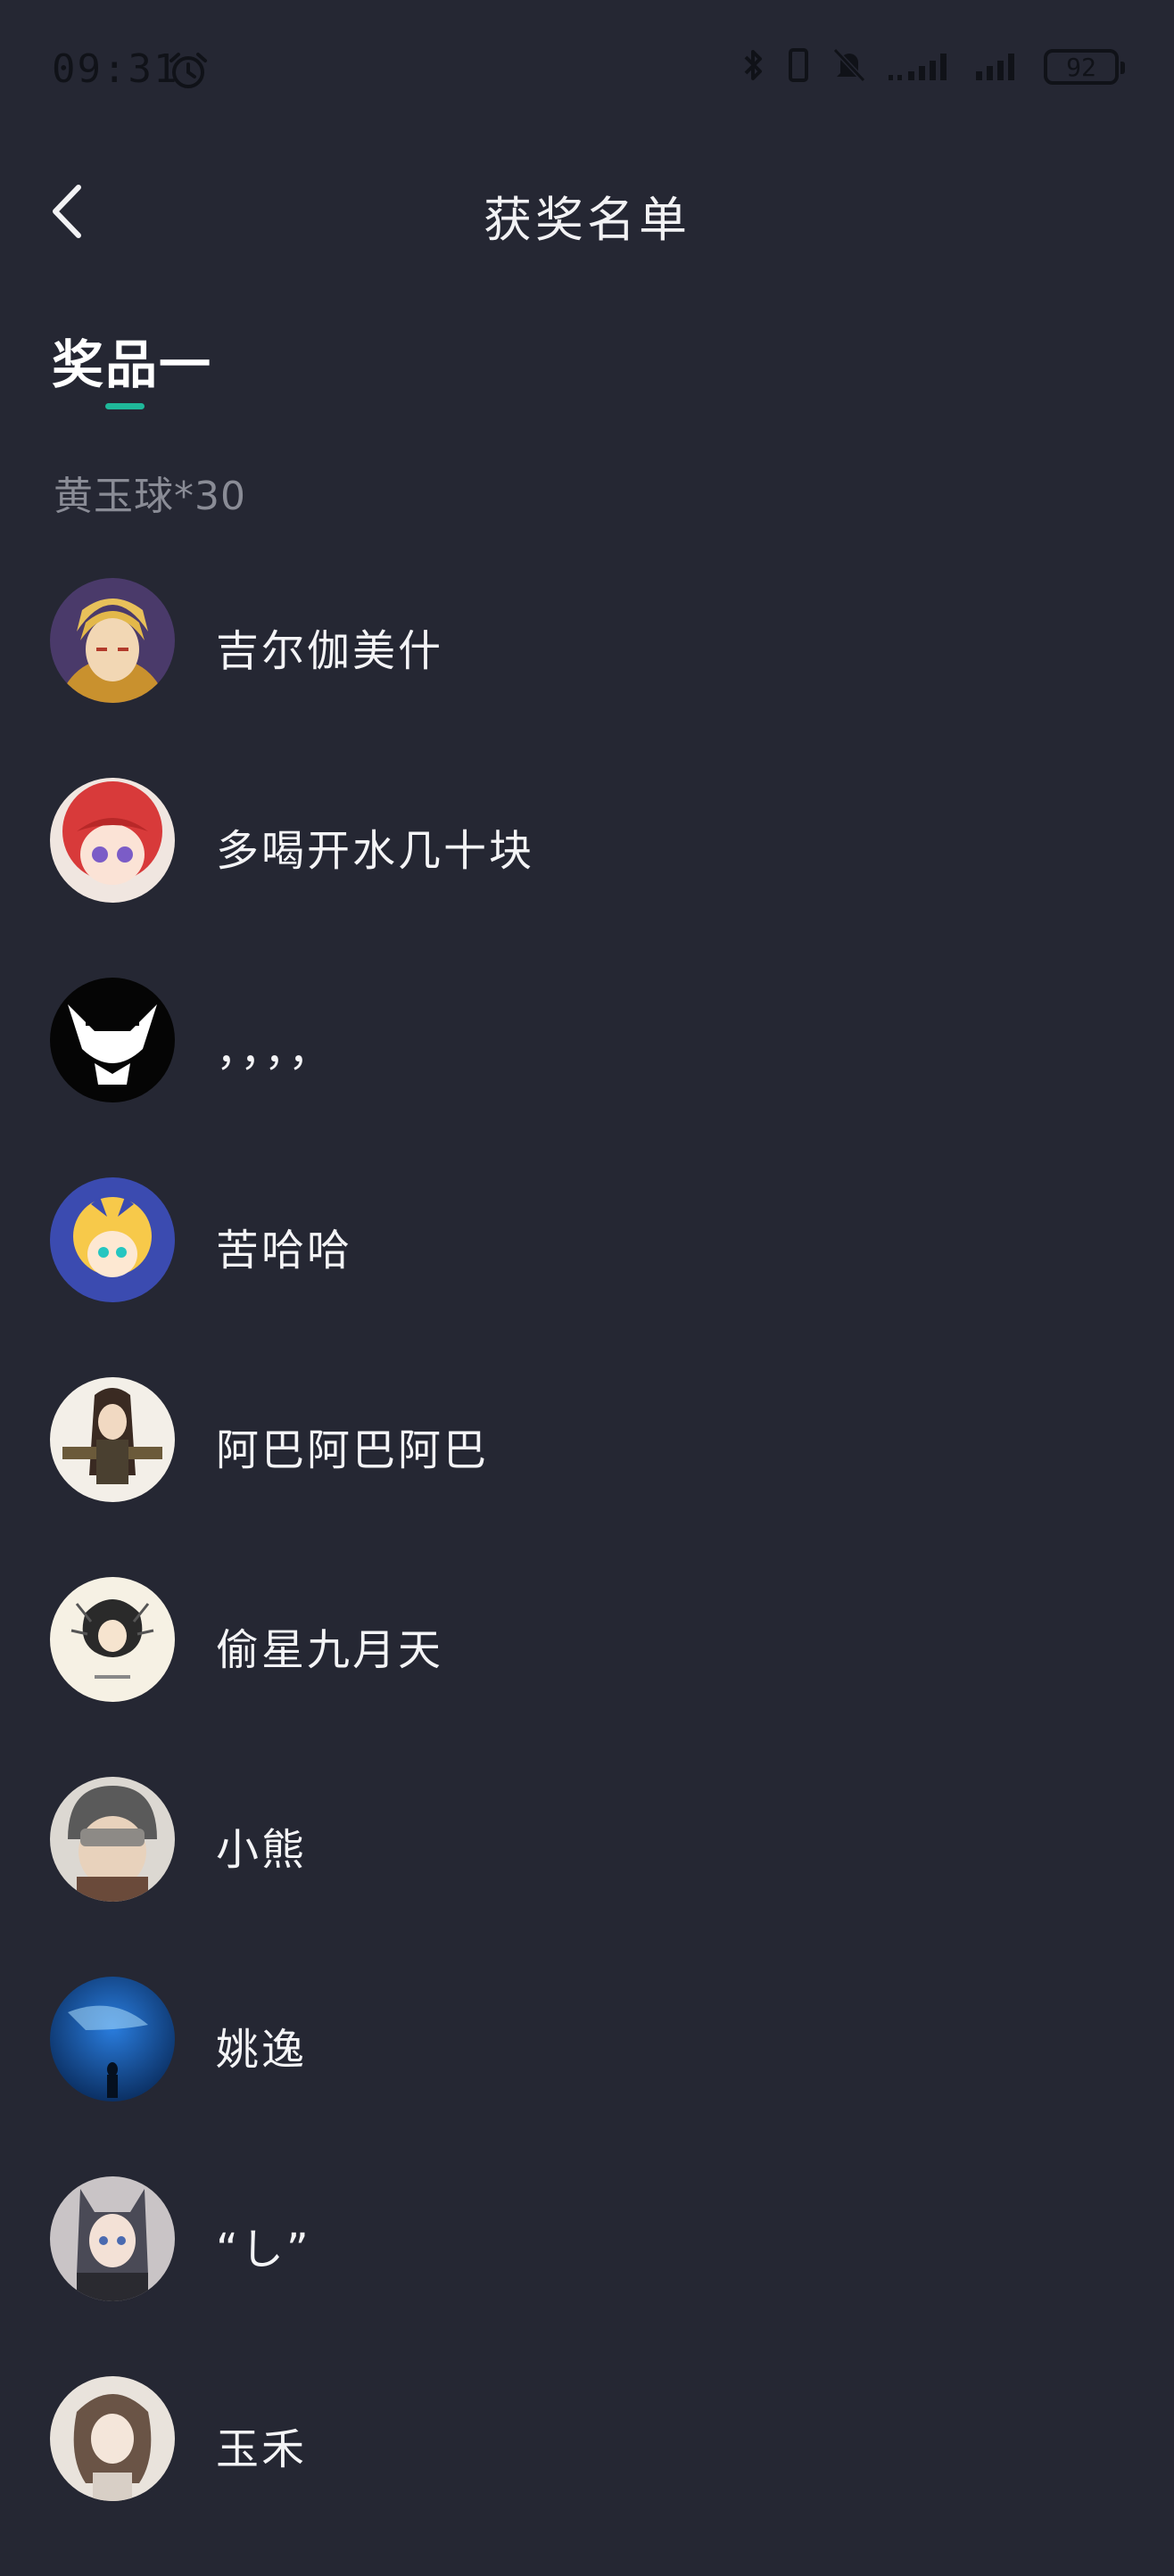 This screenshot has height=2576, width=1174. What do you see at coordinates (849, 67) in the screenshot?
I see `mute-icon` at bounding box center [849, 67].